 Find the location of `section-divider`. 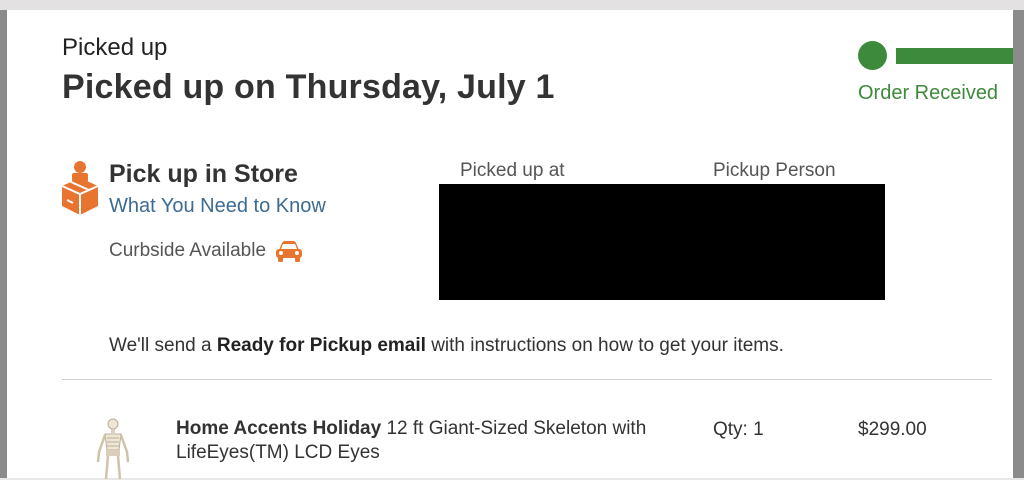

section-divider is located at coordinates (527, 379).